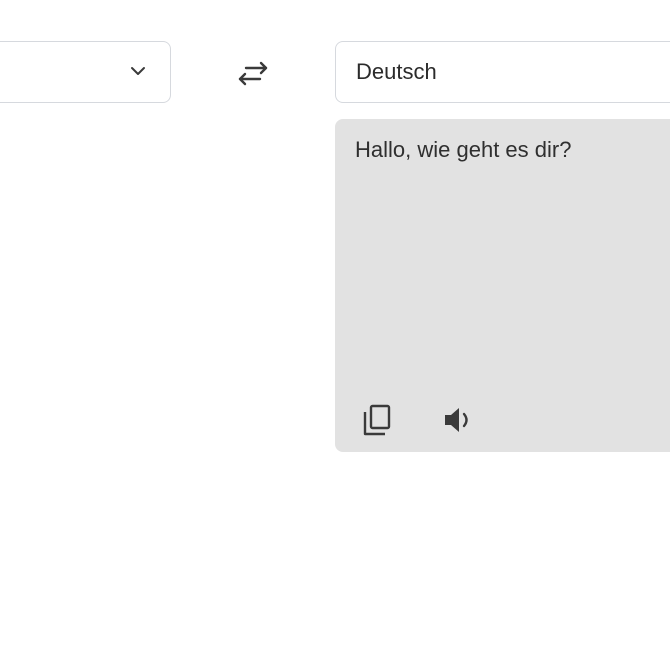 The image size is (670, 670). Describe the element at coordinates (85, 72) in the screenshot. I see `source-language-select` at that location.